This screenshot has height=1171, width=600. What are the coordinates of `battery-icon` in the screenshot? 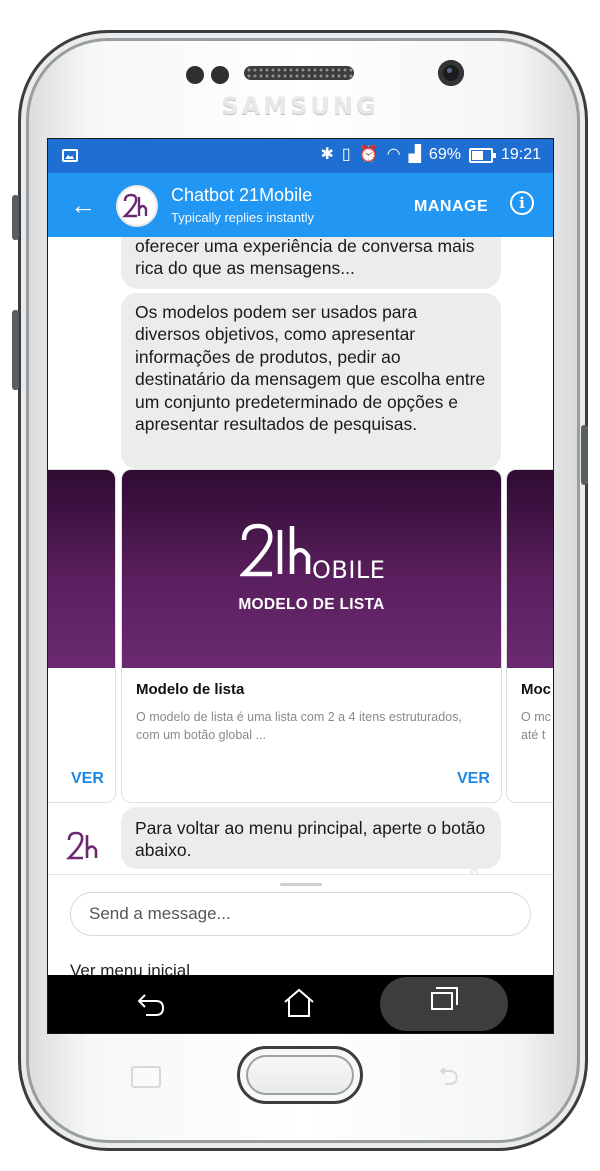 It's located at (482, 155).